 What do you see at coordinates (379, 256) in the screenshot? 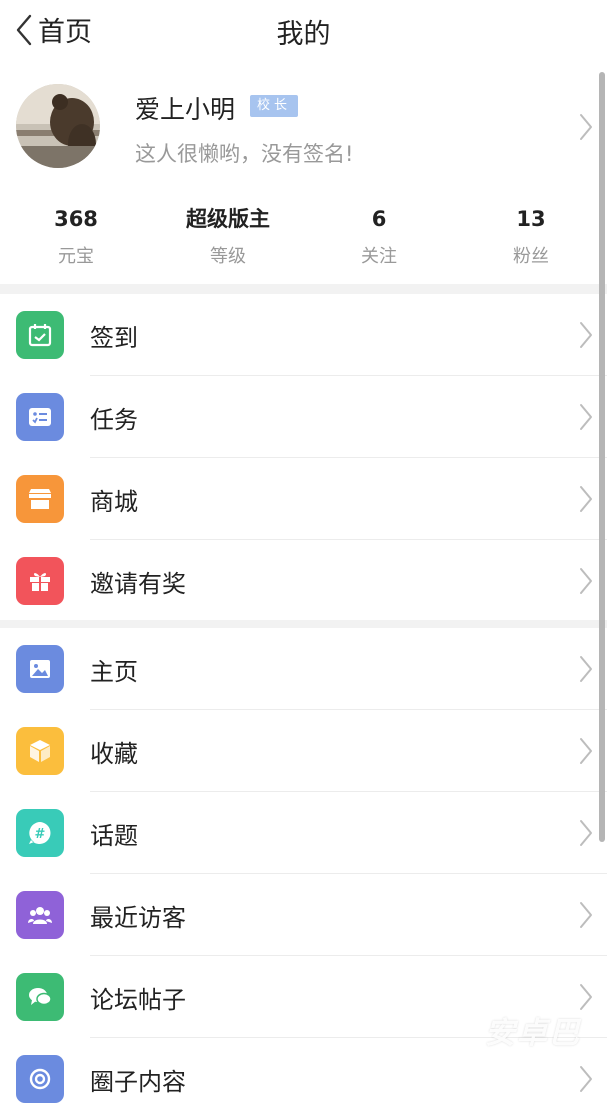
I see `stat-label: 关注` at bounding box center [379, 256].